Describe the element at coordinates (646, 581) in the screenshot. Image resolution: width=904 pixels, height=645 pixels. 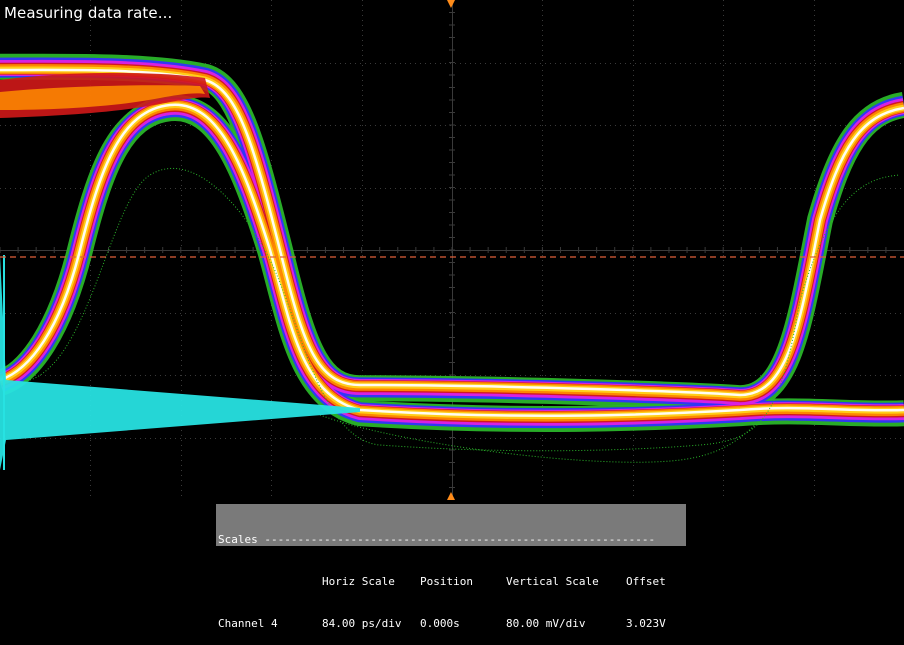
I see `offset-header: Offset` at that location.